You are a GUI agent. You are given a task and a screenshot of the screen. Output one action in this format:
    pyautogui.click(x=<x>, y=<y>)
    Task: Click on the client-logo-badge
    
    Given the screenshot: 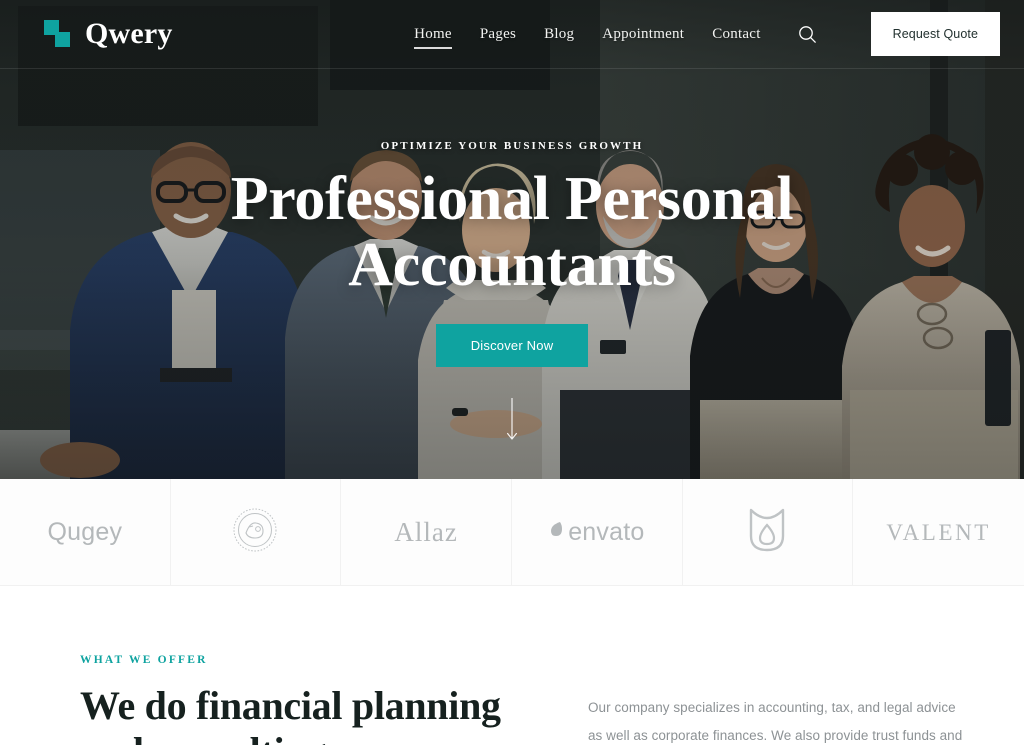 What is the action you would take?
    pyautogui.click(x=256, y=532)
    